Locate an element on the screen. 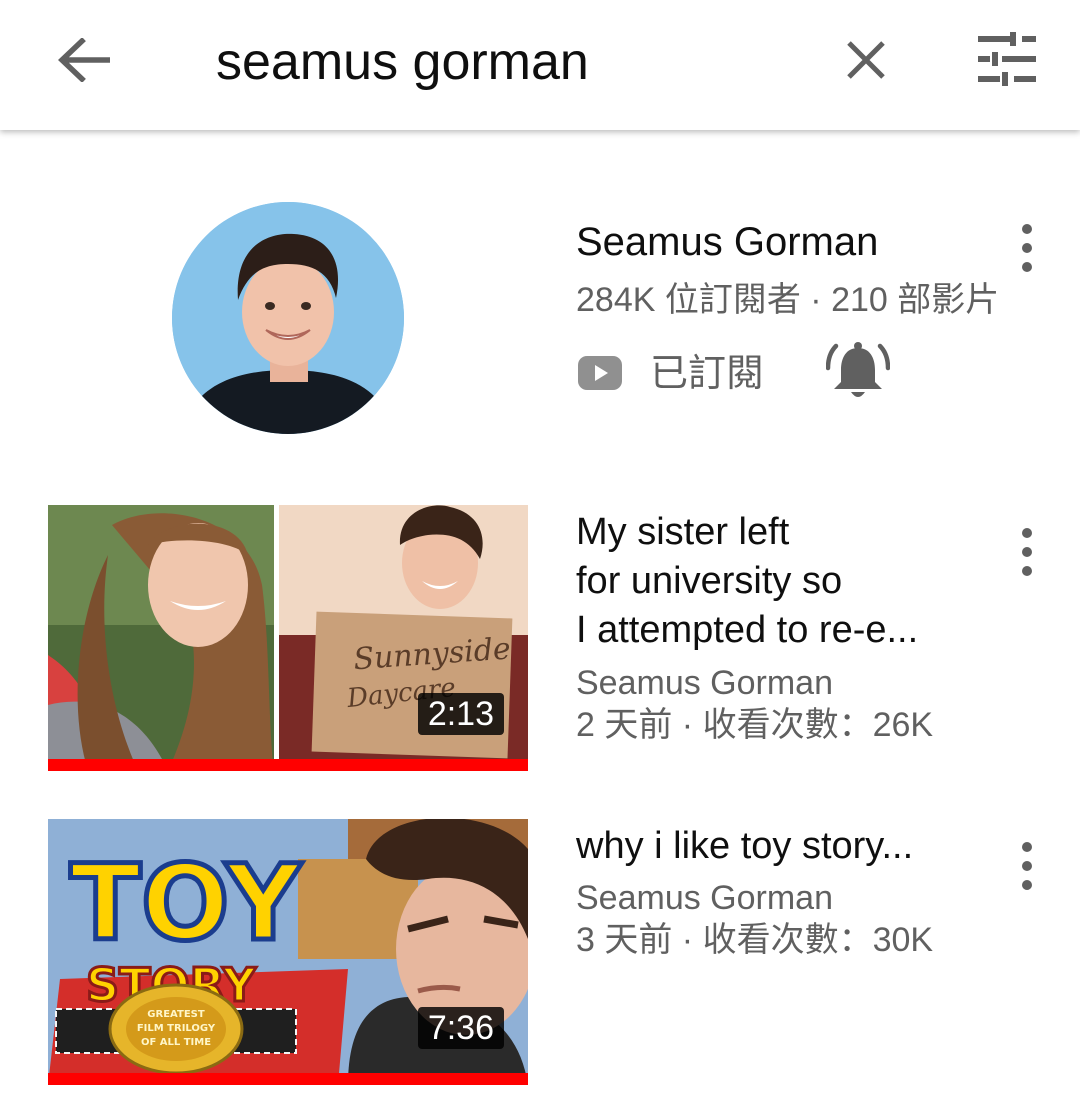 This screenshot has width=1080, height=1113. subscribed-label: 已訂閱 is located at coordinates (707, 374).